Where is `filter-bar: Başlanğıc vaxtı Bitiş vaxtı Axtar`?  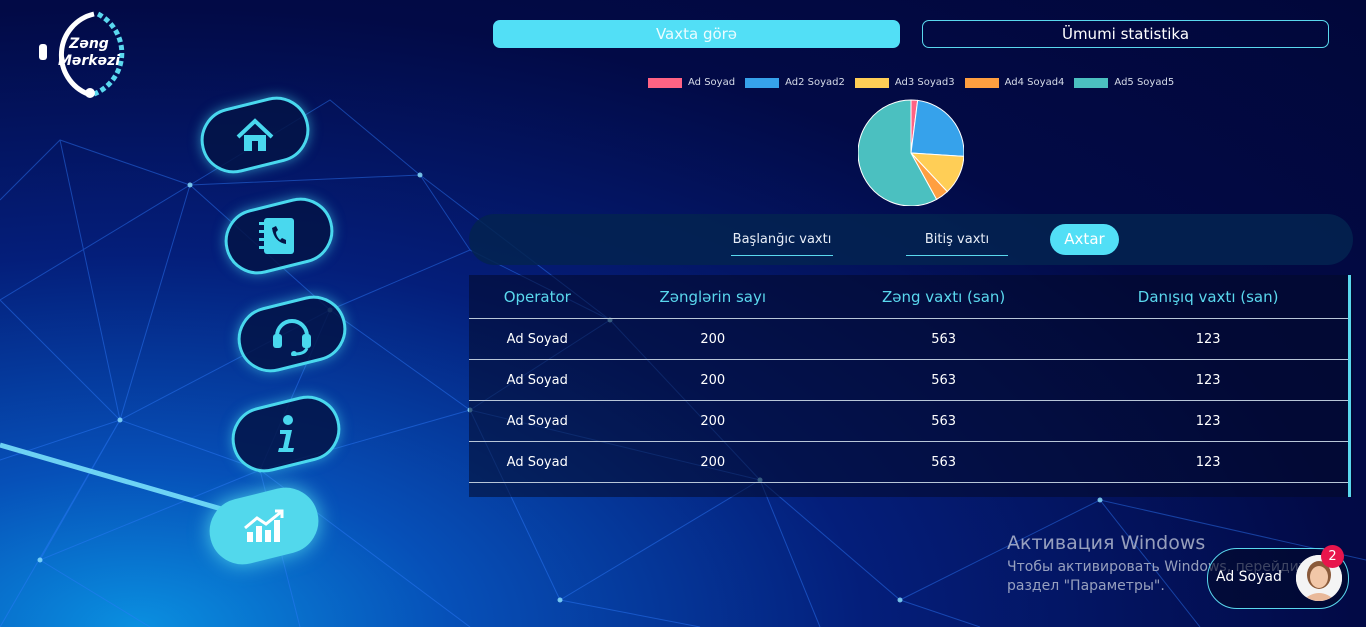 filter-bar: Başlanğıc vaxtı Bitiş vaxtı Axtar is located at coordinates (911, 239).